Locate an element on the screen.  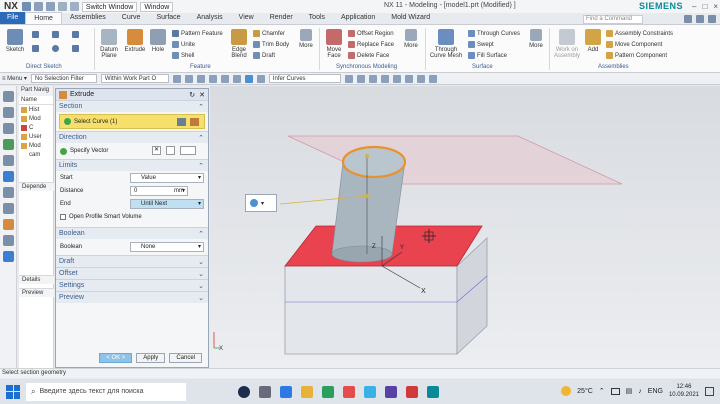
chain-icon is located at coordinates (372, 78).